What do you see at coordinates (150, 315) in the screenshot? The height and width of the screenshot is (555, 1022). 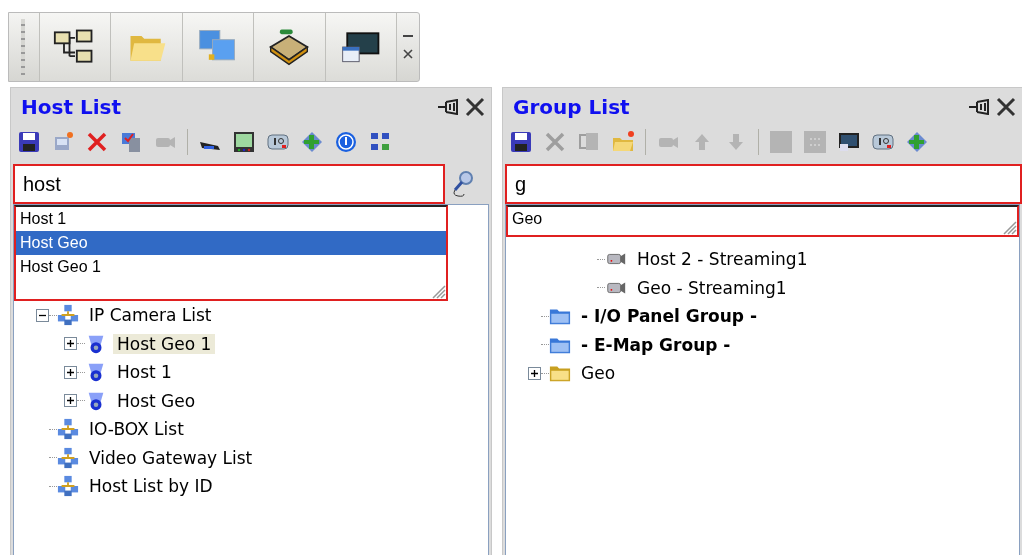 I see `tree-item: IP Camera List` at bounding box center [150, 315].